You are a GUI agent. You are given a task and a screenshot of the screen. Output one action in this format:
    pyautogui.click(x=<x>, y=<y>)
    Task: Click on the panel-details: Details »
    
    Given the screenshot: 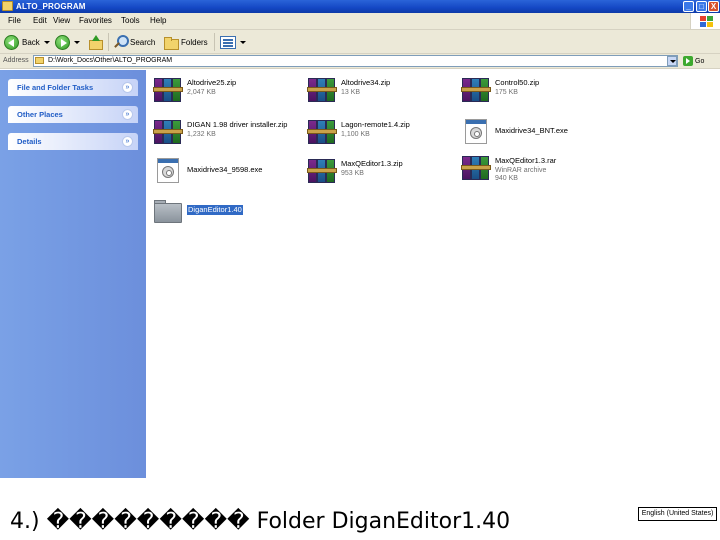 What is the action you would take?
    pyautogui.click(x=73, y=141)
    